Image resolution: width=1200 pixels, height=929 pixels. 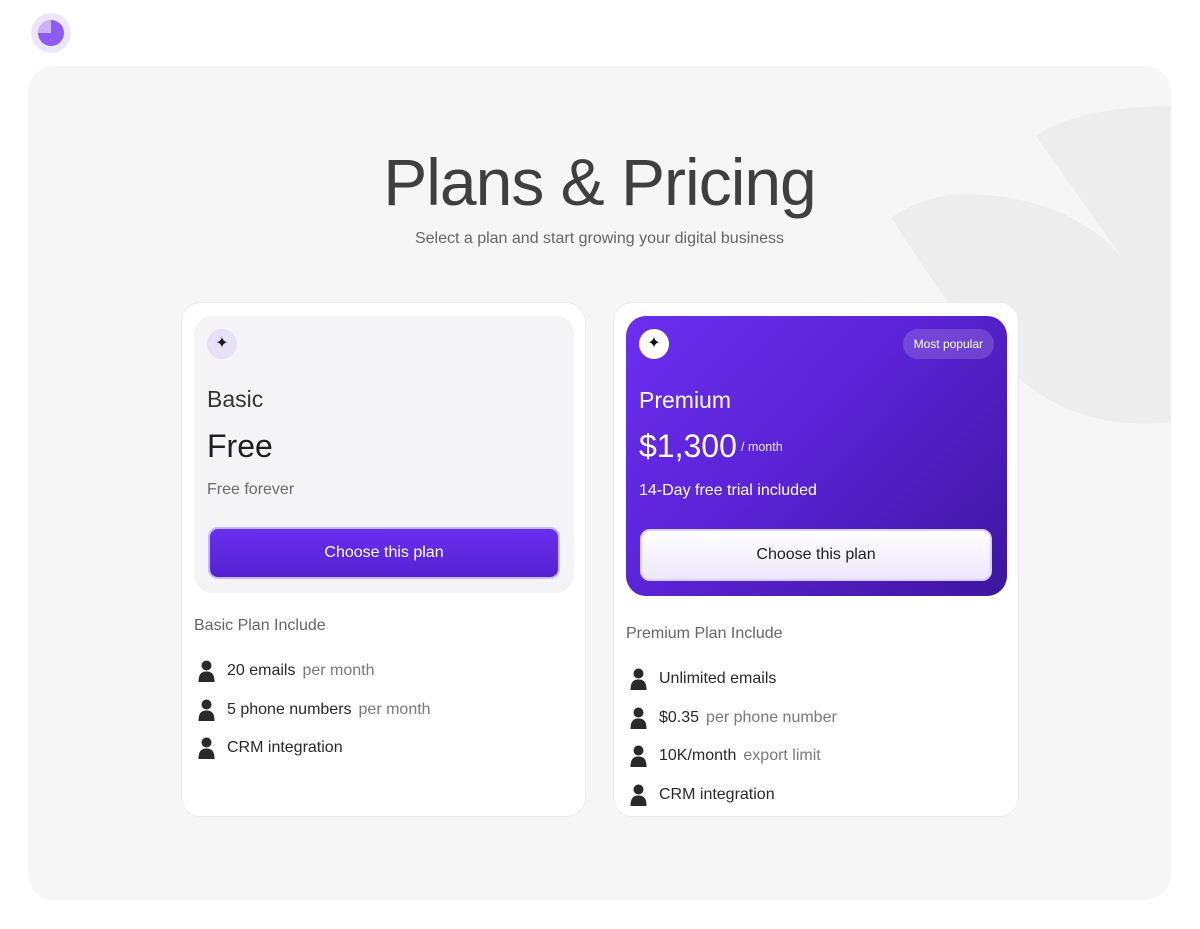 What do you see at coordinates (688, 446) in the screenshot?
I see `plan-price: $1,300` at bounding box center [688, 446].